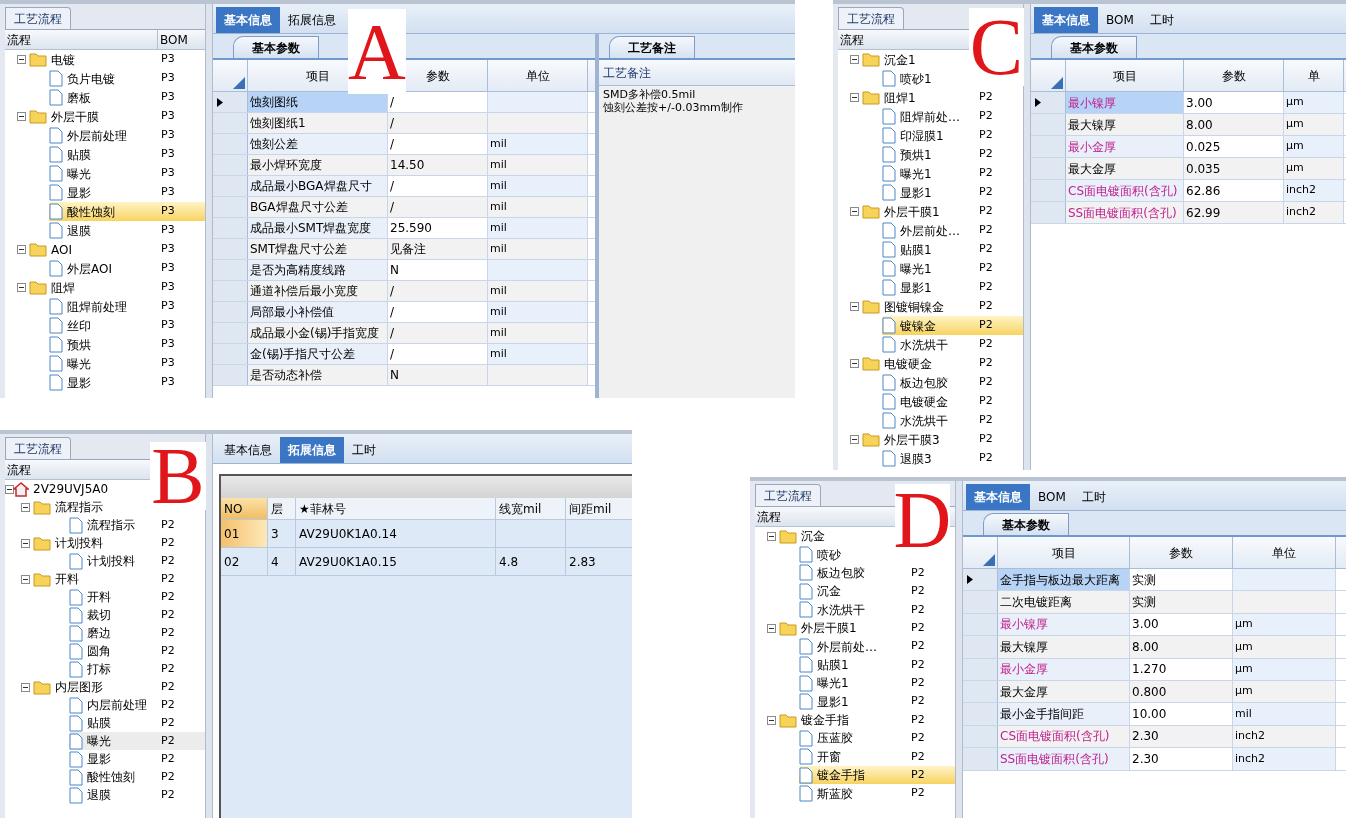 The height and width of the screenshot is (818, 1346). Describe the element at coordinates (952, 135) in the screenshot. I see `tree-item: 印湿膜1 P2` at that location.